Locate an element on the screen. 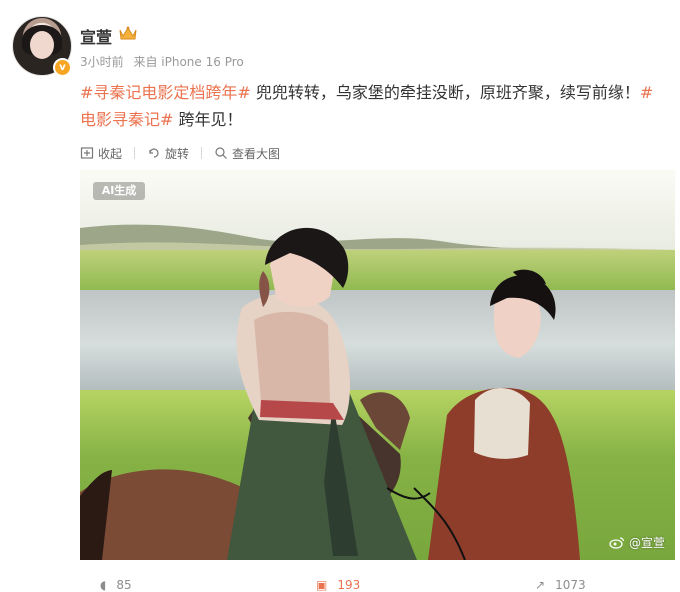 The image size is (680, 592). view-large-button: 查看大图 is located at coordinates (247, 153).